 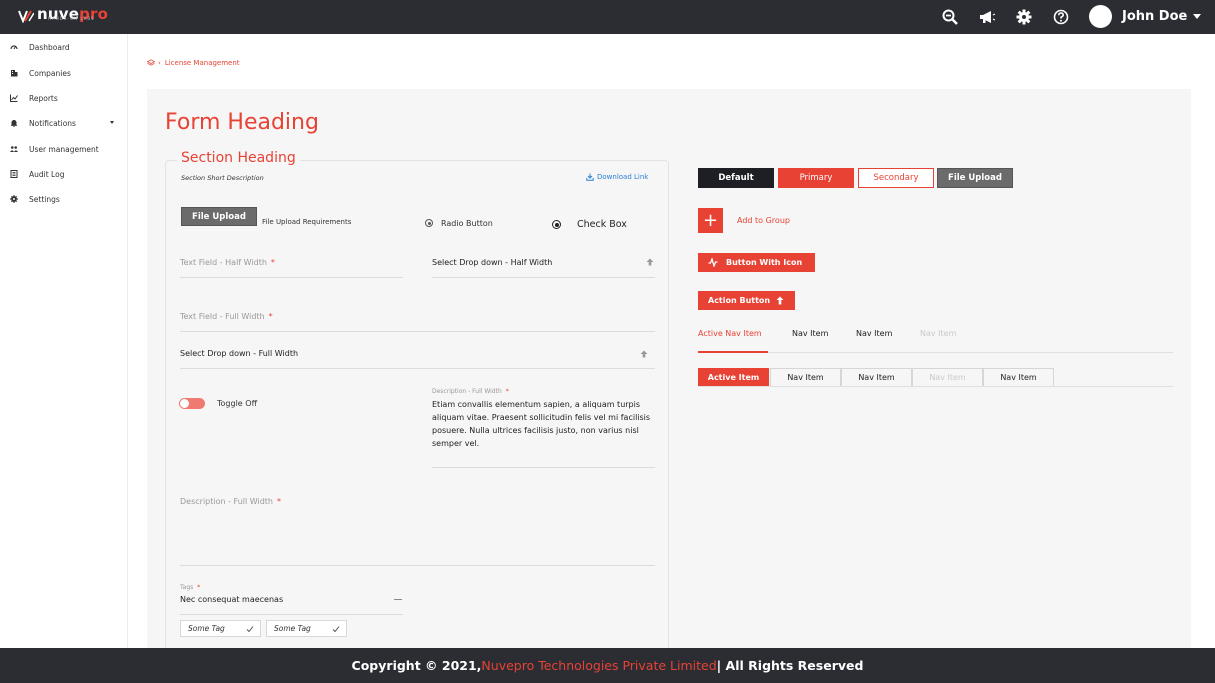 I want to click on users-icon, so click(x=14, y=149).